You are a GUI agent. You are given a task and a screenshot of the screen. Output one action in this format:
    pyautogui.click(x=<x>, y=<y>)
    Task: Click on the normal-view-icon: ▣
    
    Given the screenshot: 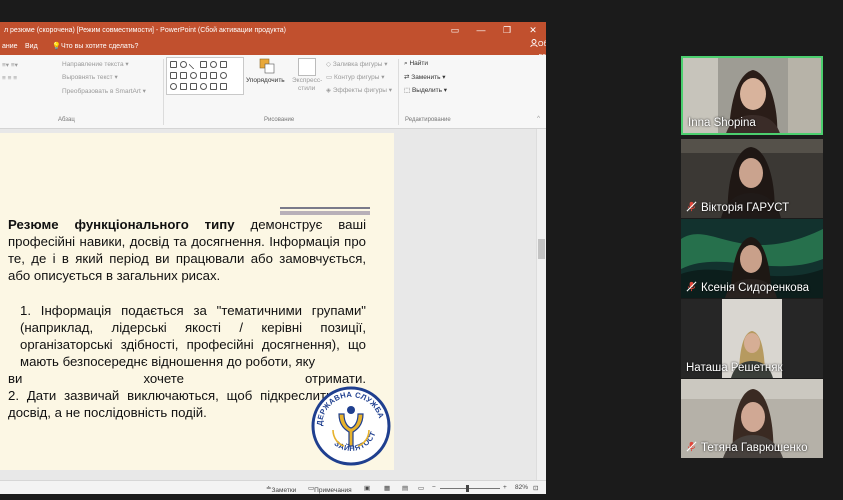 What is the action you would take?
    pyautogui.click(x=367, y=488)
    